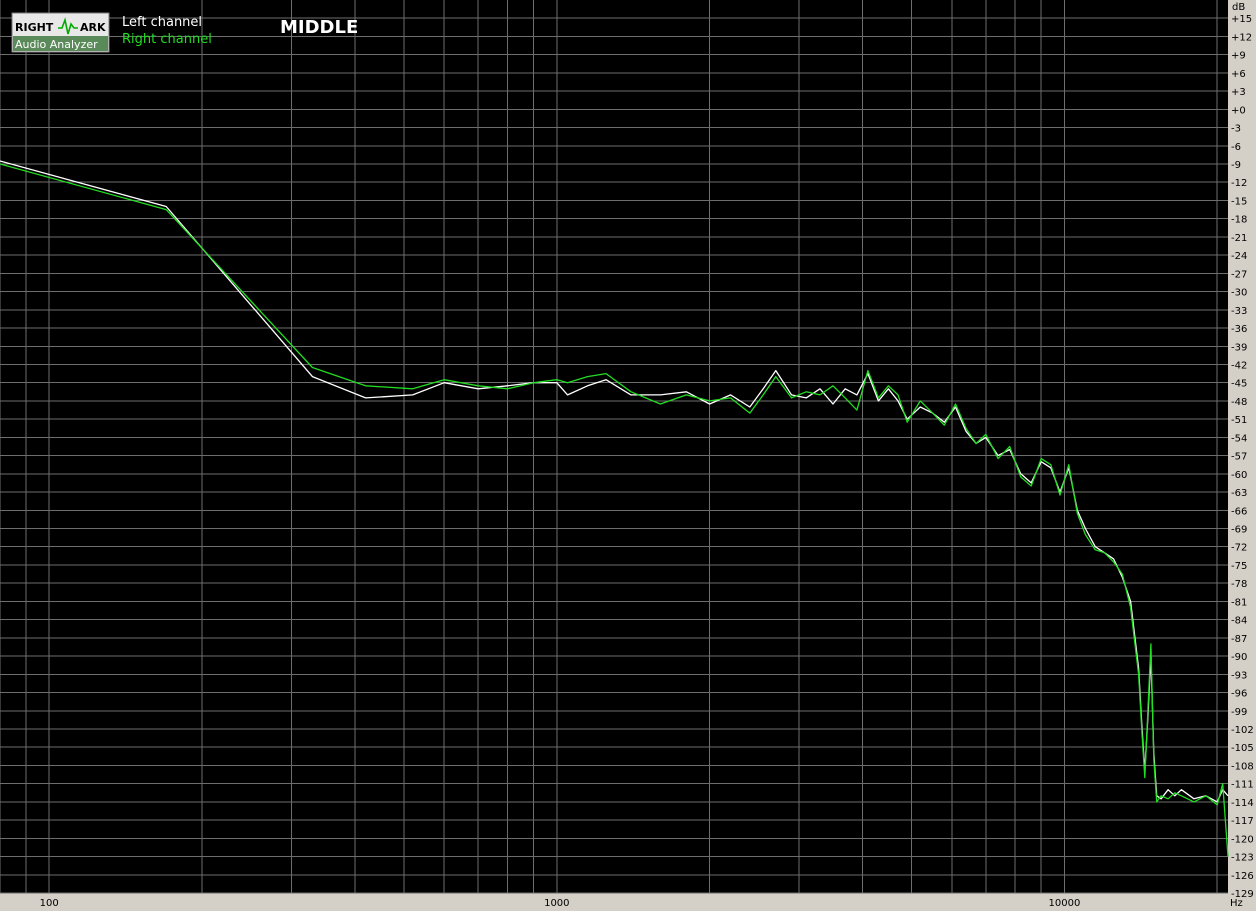 This screenshot has width=1256, height=911. I want to click on y-tick-label: -120, so click(1242, 839).